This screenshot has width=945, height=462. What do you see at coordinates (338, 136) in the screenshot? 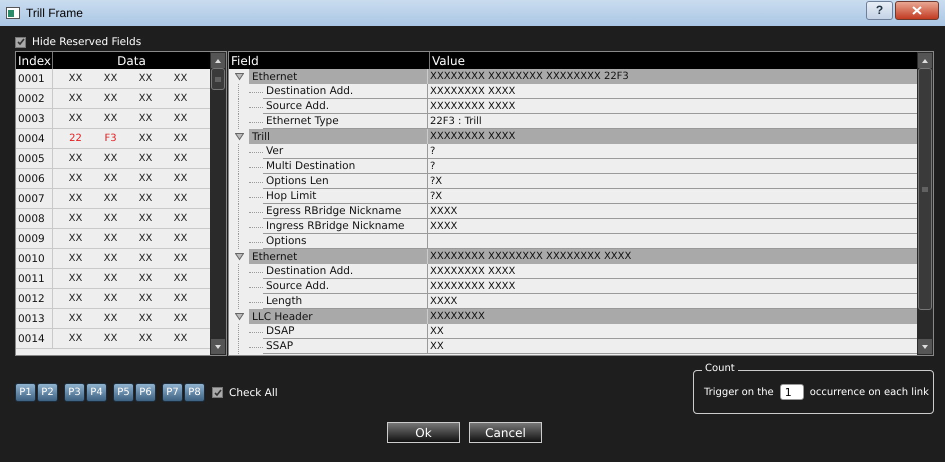
I see `group-field: Trill` at bounding box center [338, 136].